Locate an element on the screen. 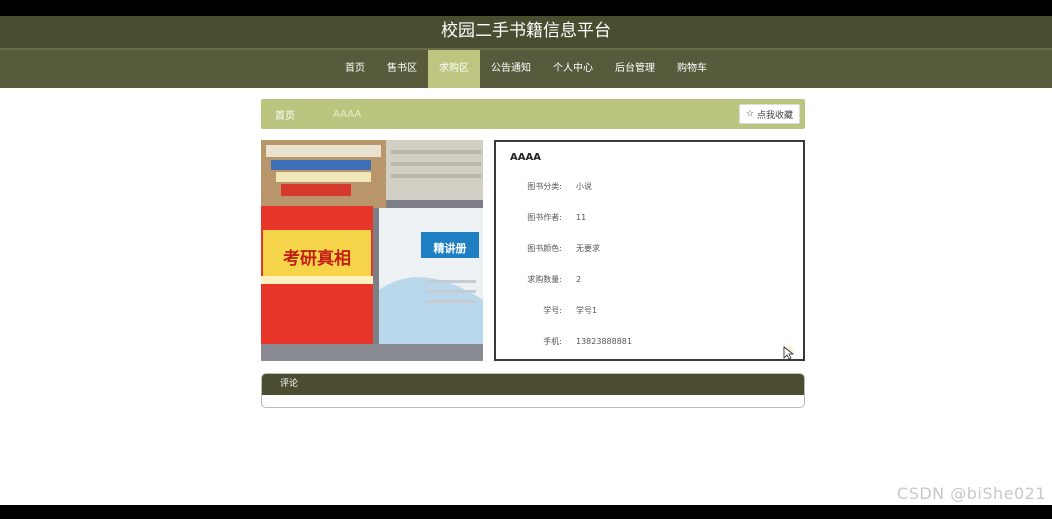 This screenshot has height=519, width=1052. info-label: 求购数量: is located at coordinates (544, 279).